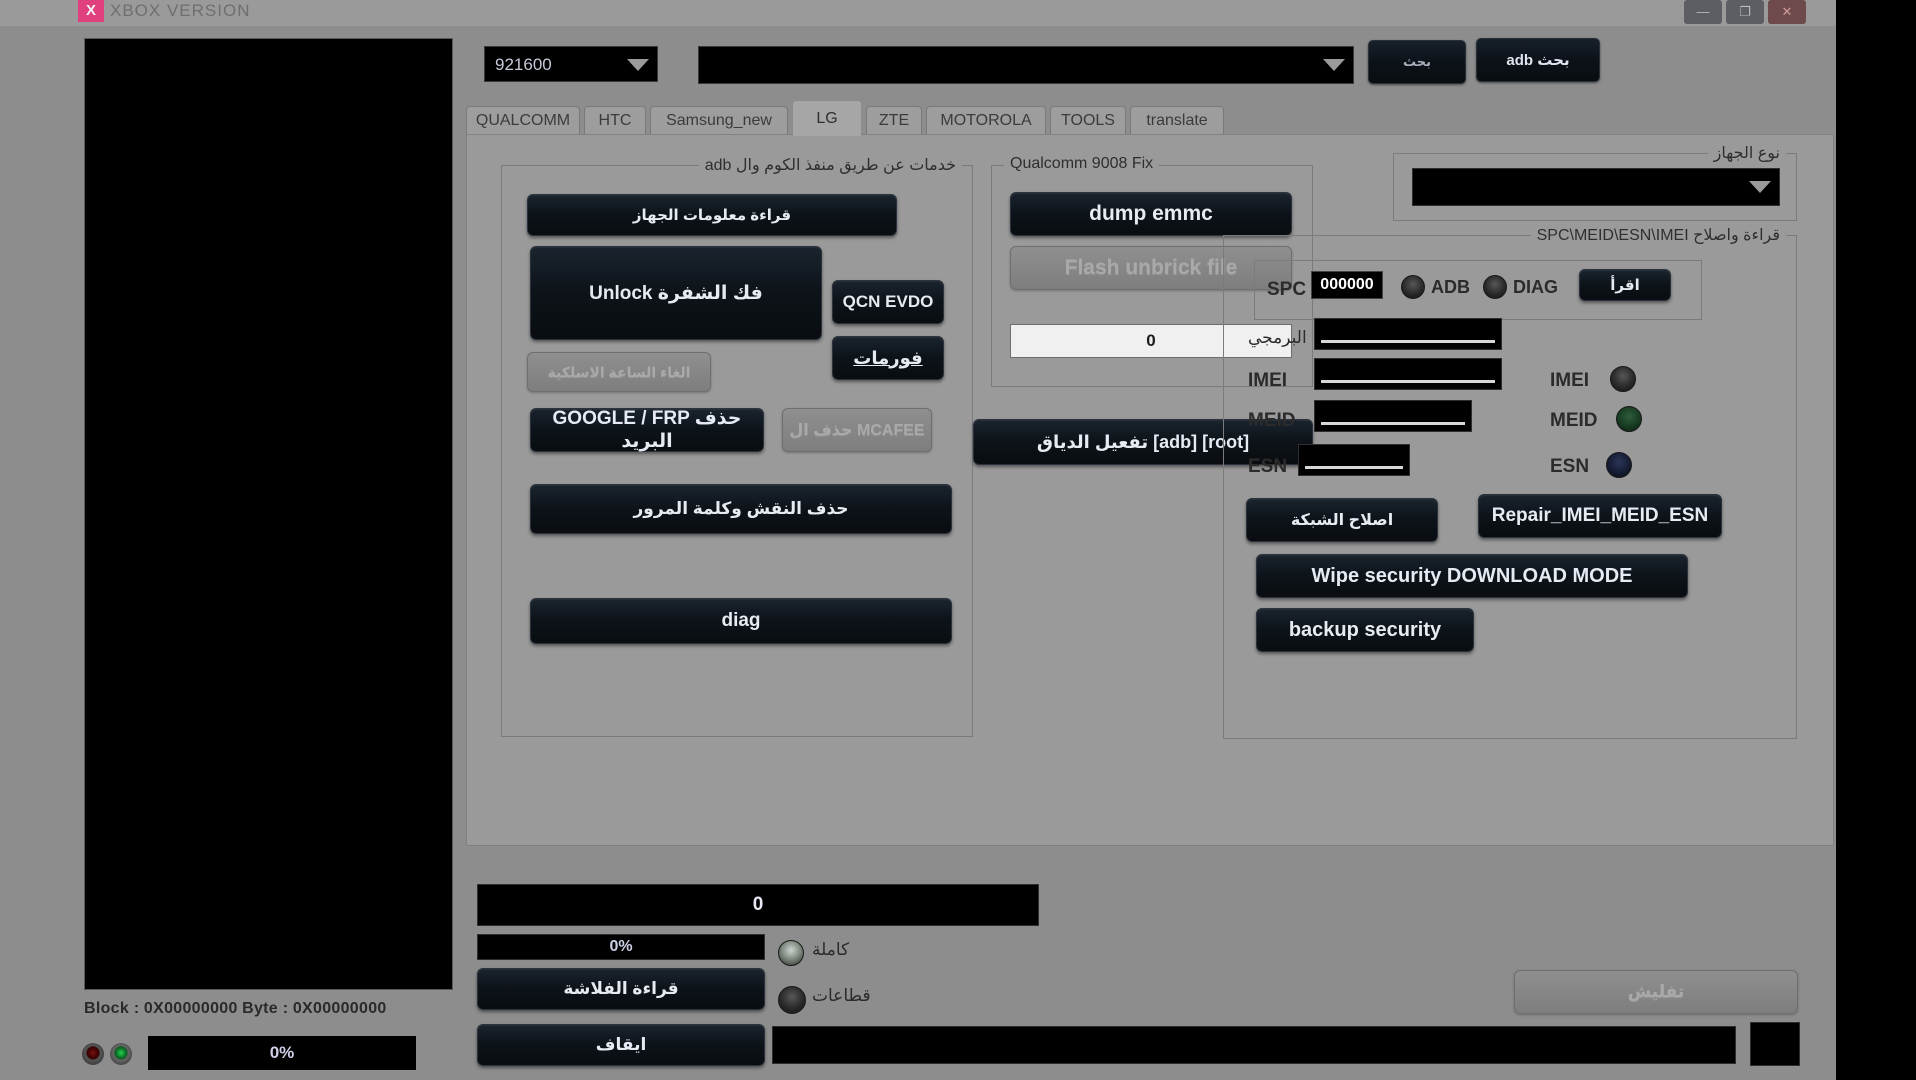 Image resolution: width=1916 pixels, height=1080 pixels. I want to click on tab-htc: HTC, so click(615, 120).